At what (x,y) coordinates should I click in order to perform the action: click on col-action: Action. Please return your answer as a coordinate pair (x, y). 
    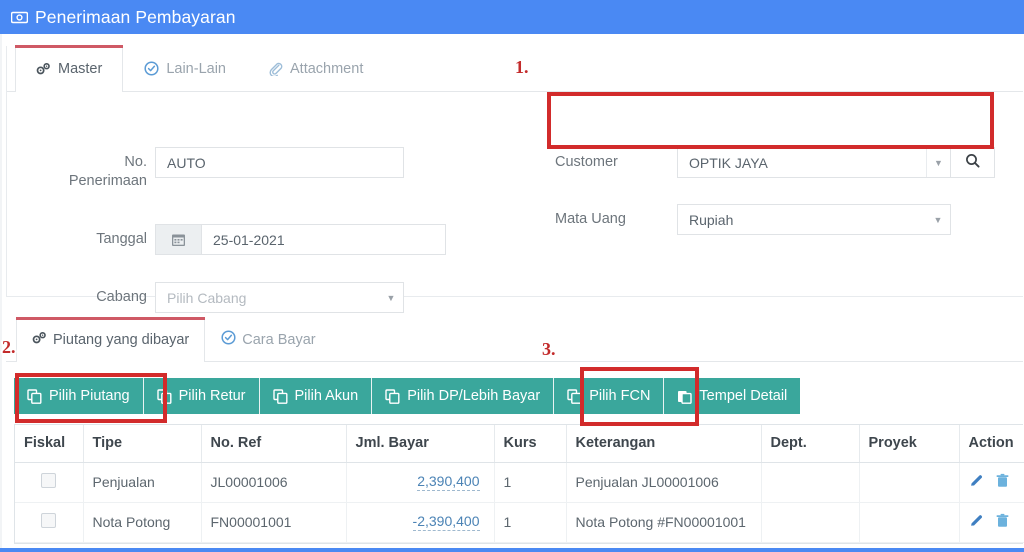
    Looking at the image, I should click on (991, 444).